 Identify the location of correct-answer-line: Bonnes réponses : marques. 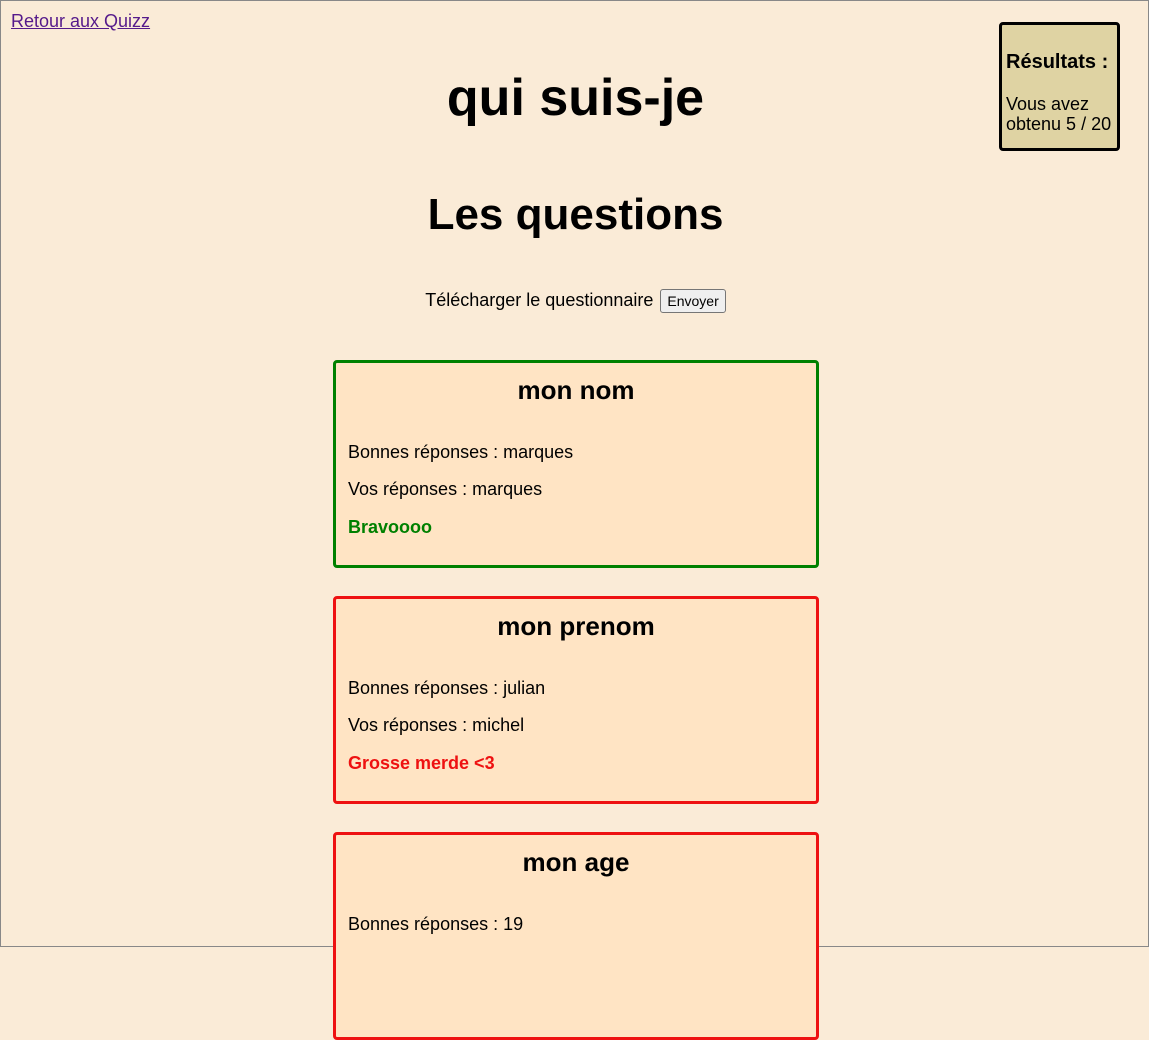
(461, 452).